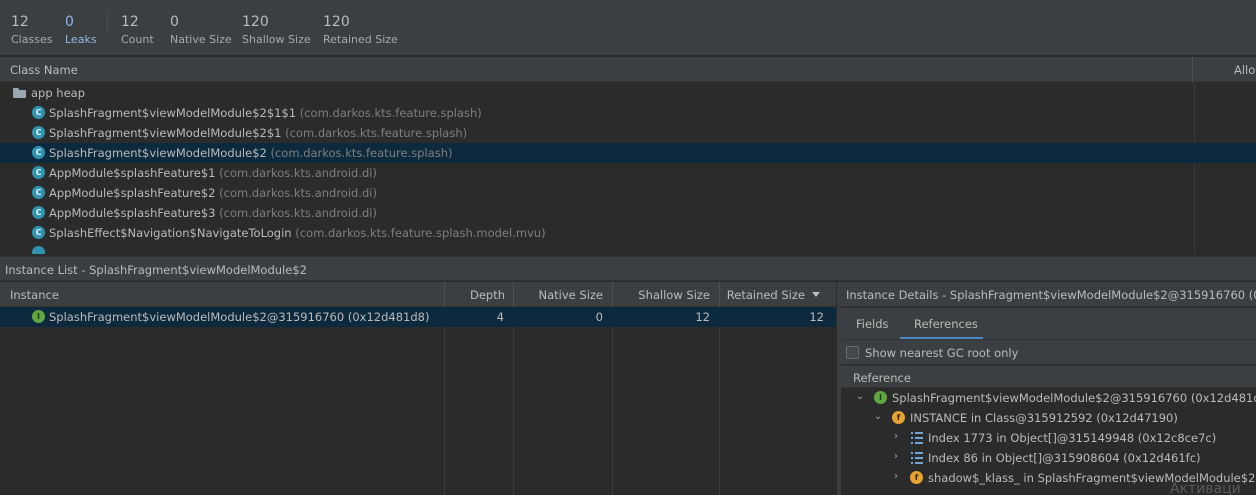 Image resolution: width=1256 pixels, height=495 pixels. What do you see at coordinates (1044, 418) in the screenshot?
I see `tree-node-label: INSTANCE in Class@315912592 (0x12d47190)` at bounding box center [1044, 418].